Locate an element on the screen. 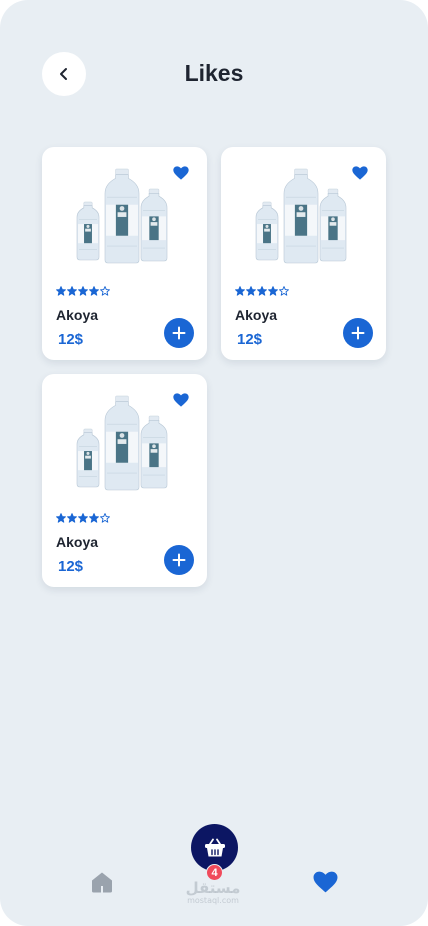 The height and width of the screenshot is (926, 428). nav-home-button is located at coordinates (102, 882).